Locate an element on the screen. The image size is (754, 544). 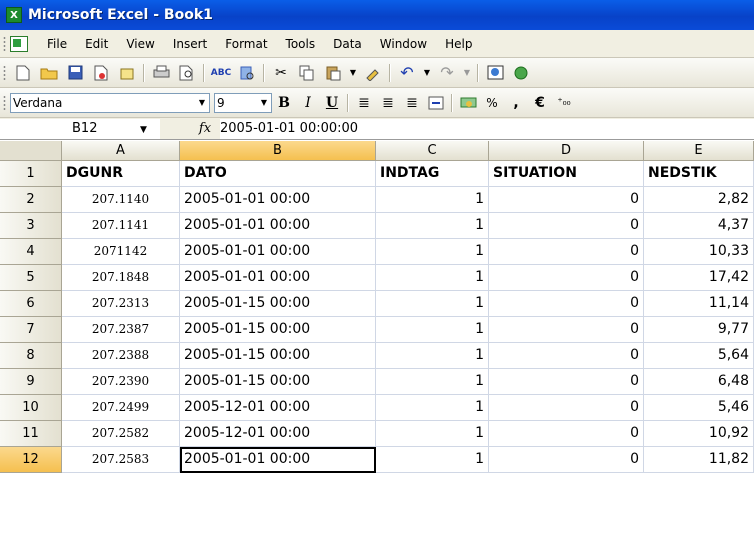
menu-data: Data is located at coordinates (347, 44).